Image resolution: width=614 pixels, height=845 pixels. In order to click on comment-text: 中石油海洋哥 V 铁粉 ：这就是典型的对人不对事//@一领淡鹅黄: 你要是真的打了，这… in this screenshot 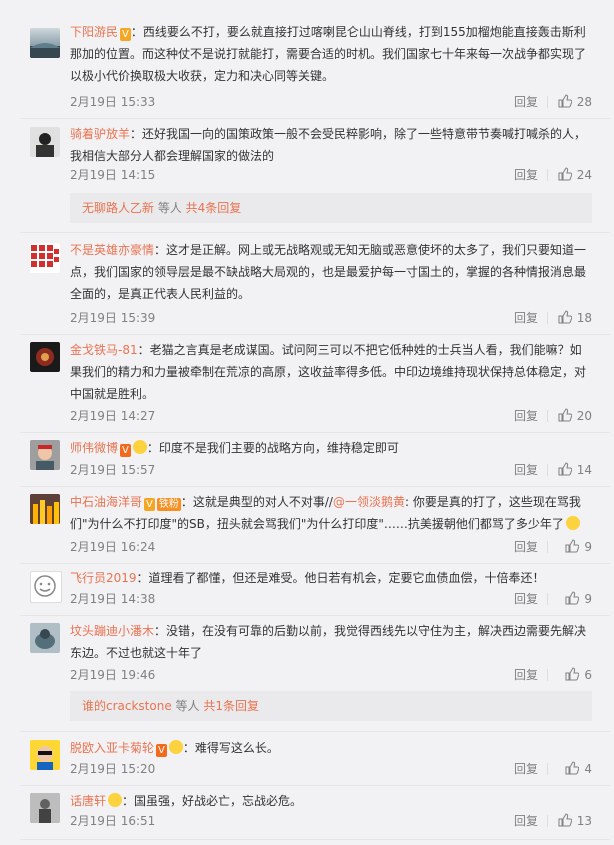, I will do `click(331, 513)`.